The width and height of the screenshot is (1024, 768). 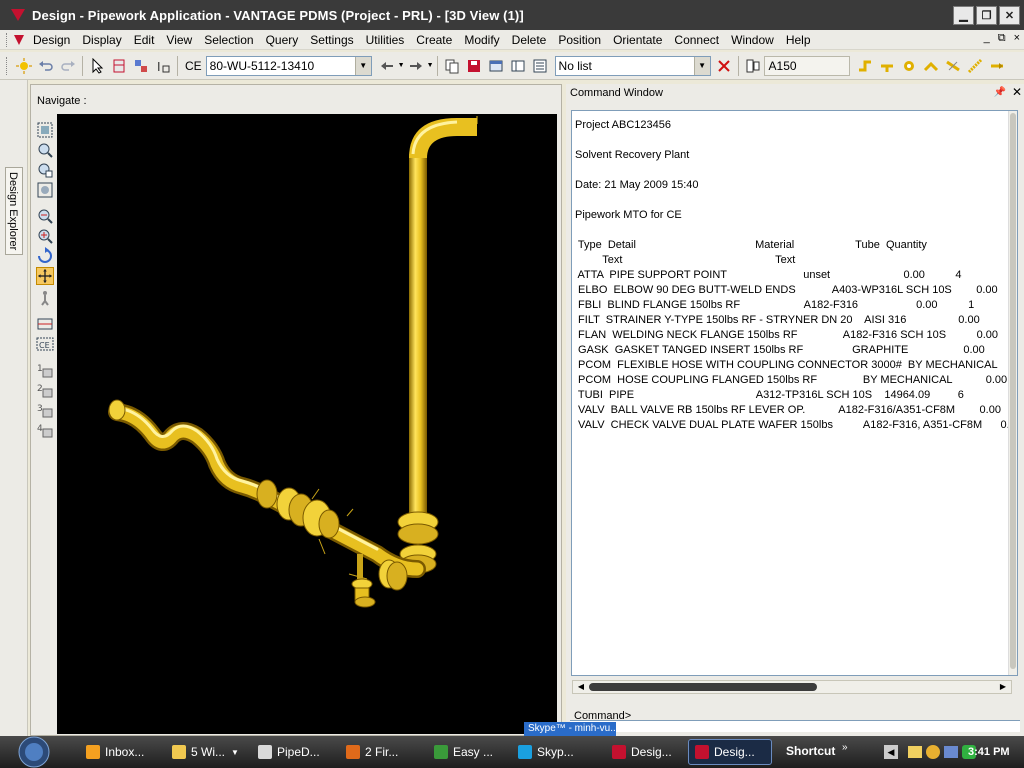 I want to click on menu-selection: Selection, so click(x=228, y=40).